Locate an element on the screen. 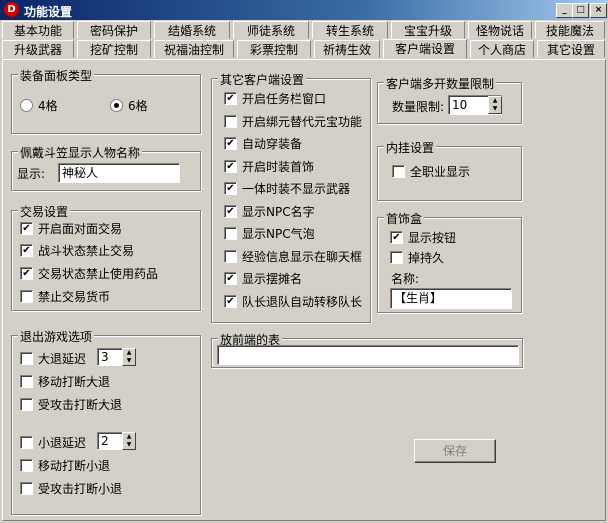 This screenshot has height=523, width=608. cb-move-interrupt-small: 移动打断小退 is located at coordinates (65, 465).